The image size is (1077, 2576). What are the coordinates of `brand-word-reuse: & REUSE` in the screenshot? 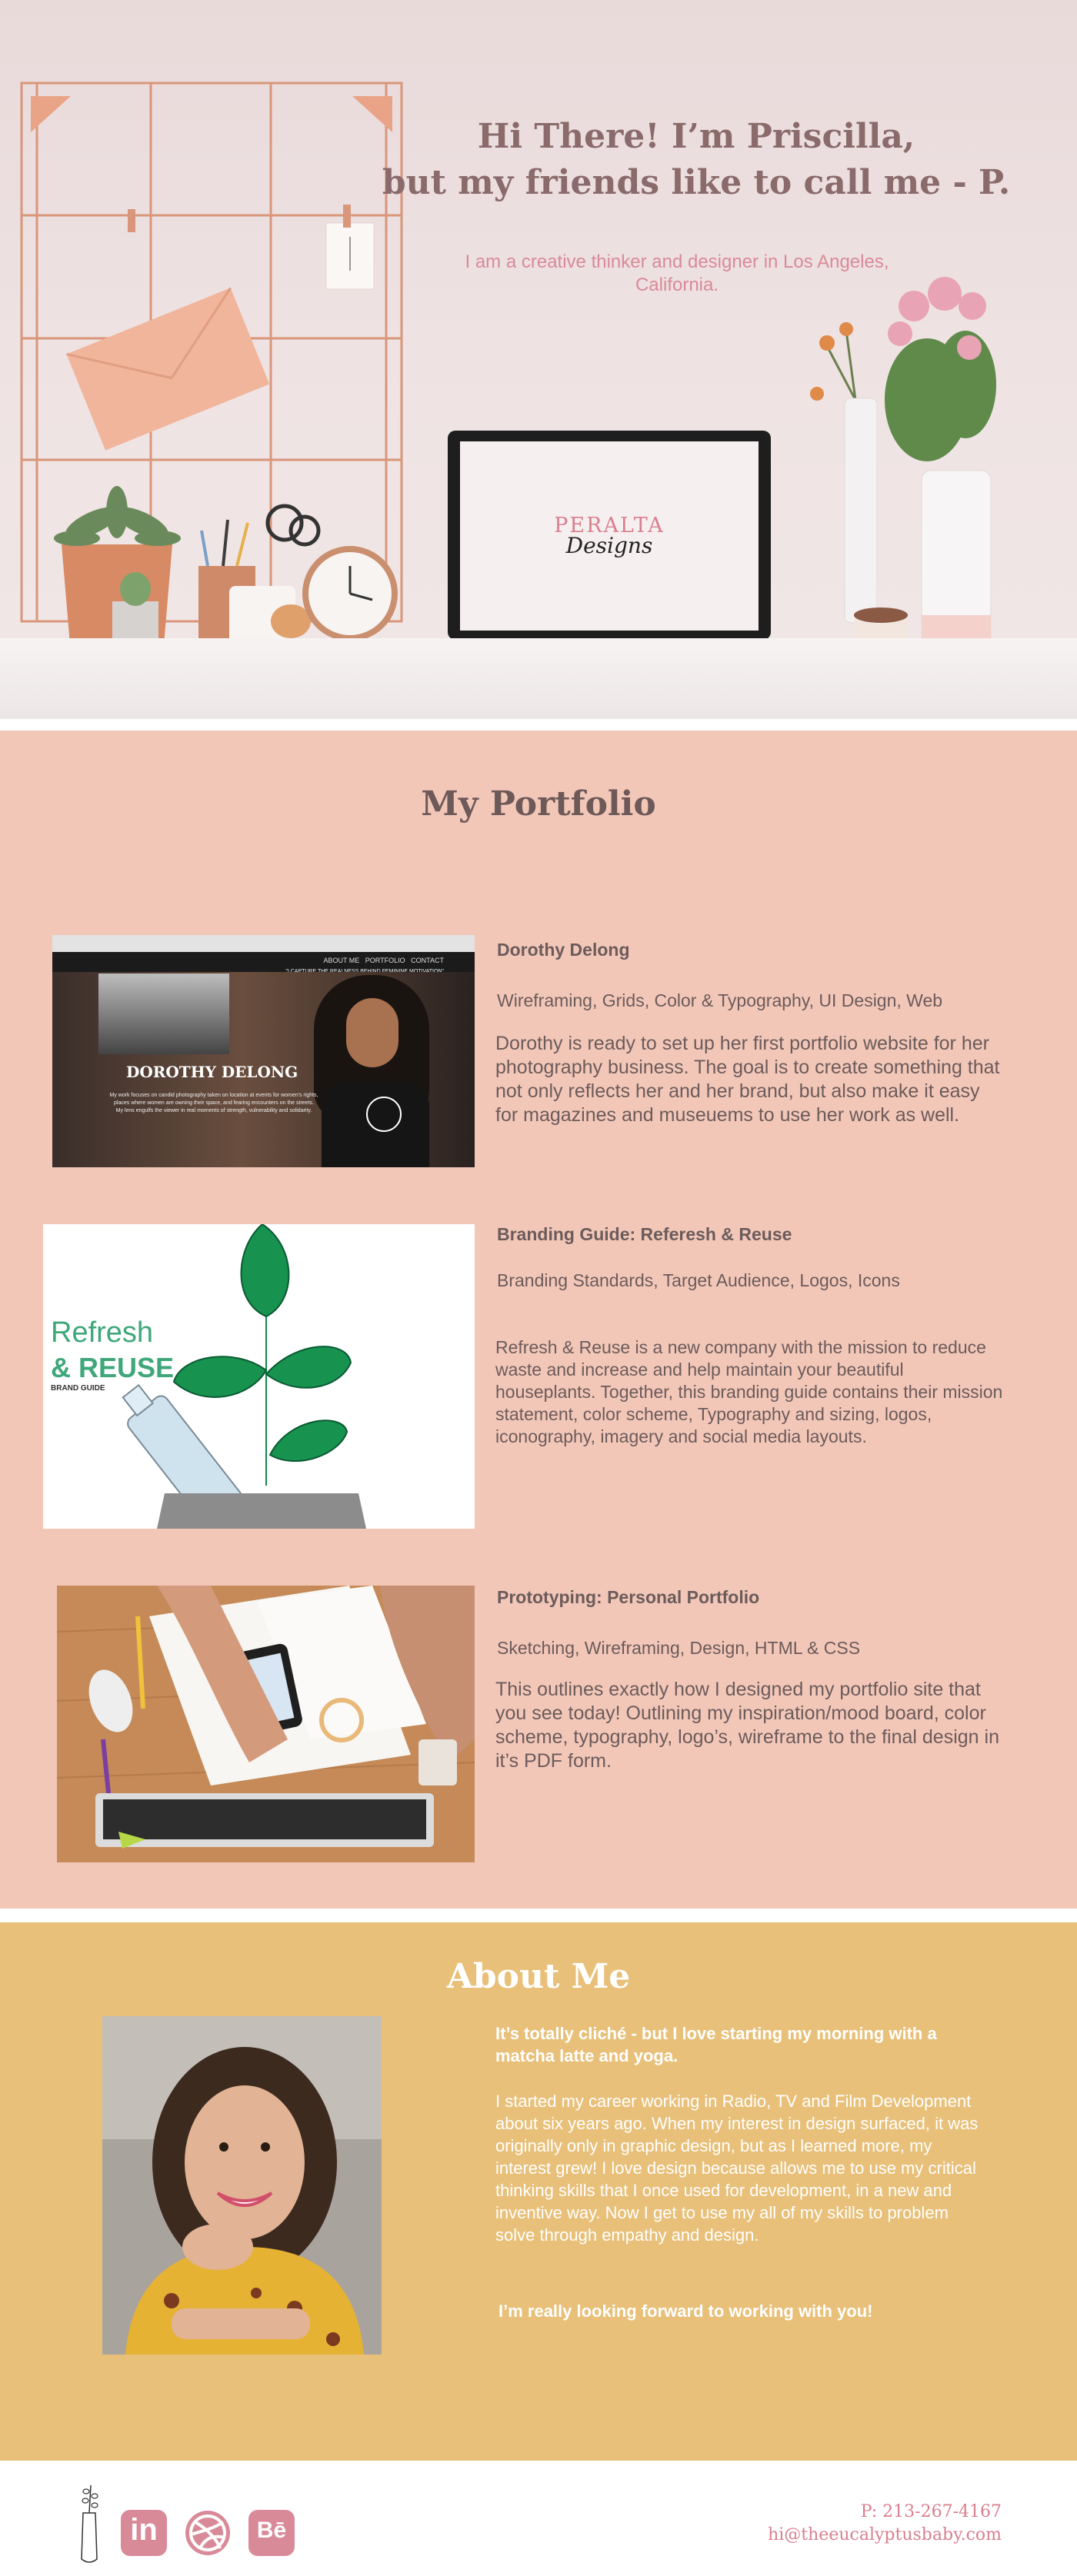 It's located at (113, 1368).